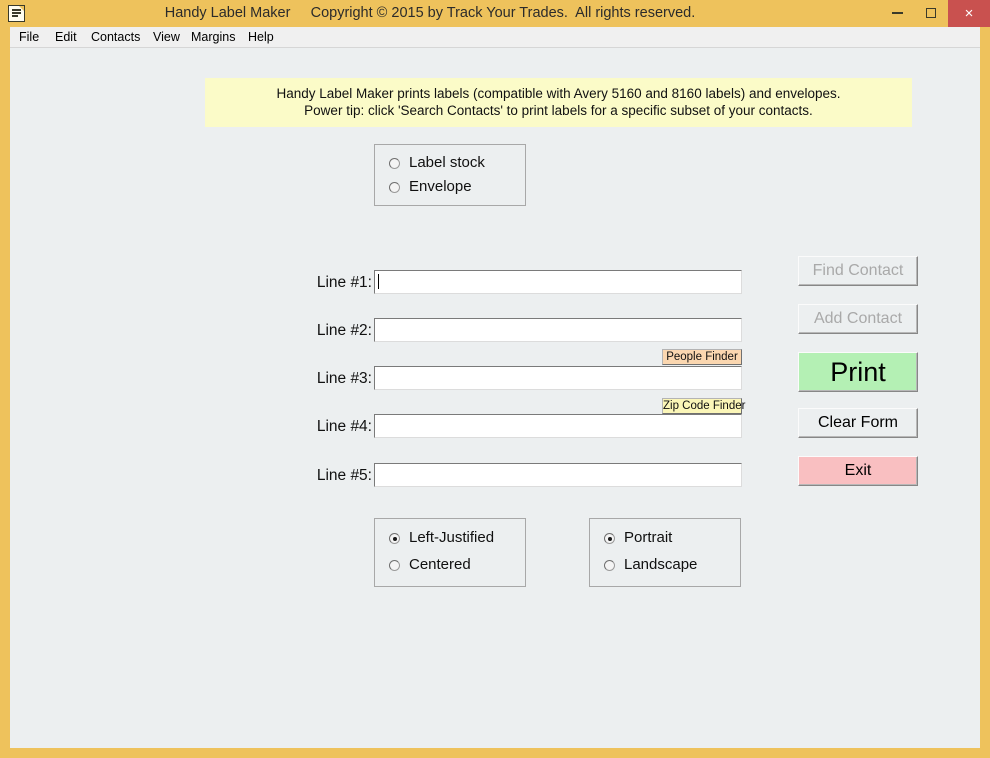 This screenshot has height=758, width=990. I want to click on print-button: Print, so click(858, 372).